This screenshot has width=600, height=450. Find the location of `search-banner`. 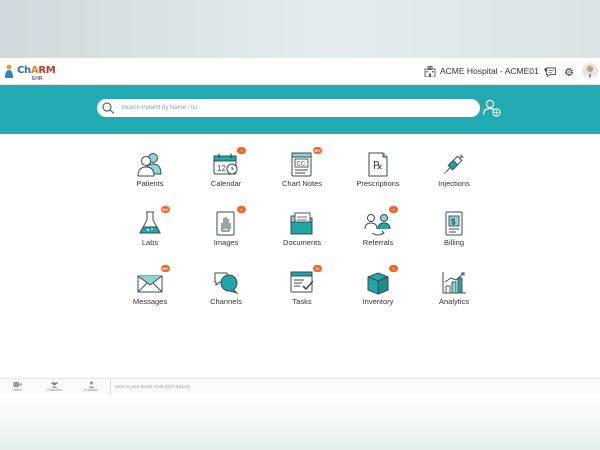

search-banner is located at coordinates (300, 109).